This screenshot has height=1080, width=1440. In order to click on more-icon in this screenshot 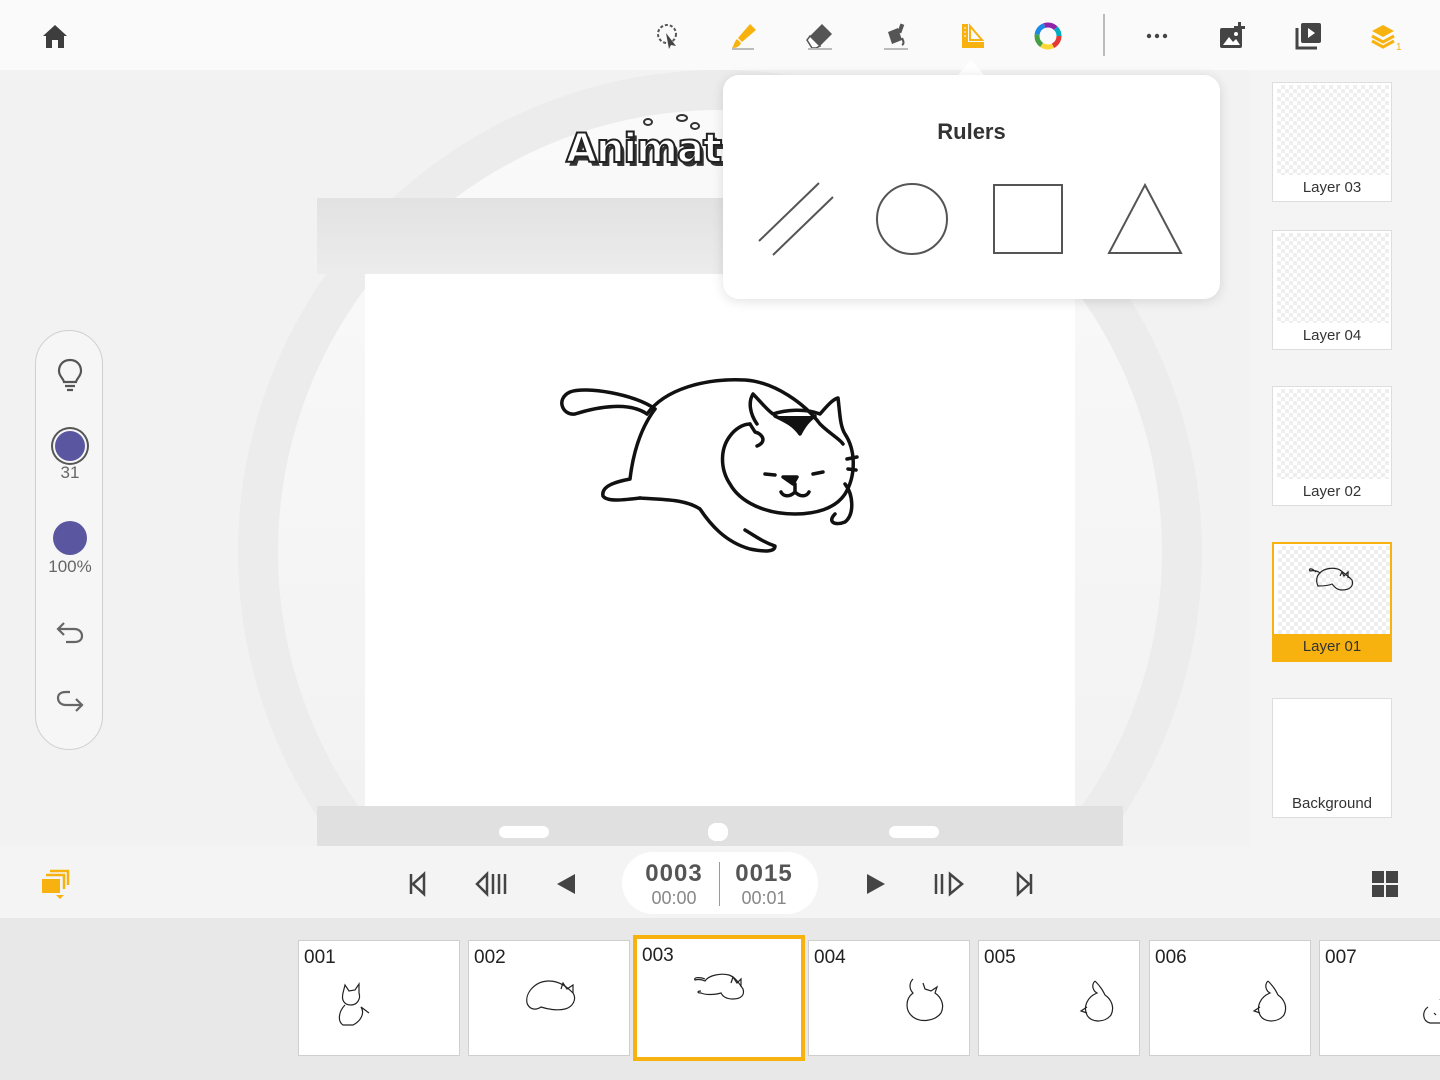, I will do `click(1157, 36)`.